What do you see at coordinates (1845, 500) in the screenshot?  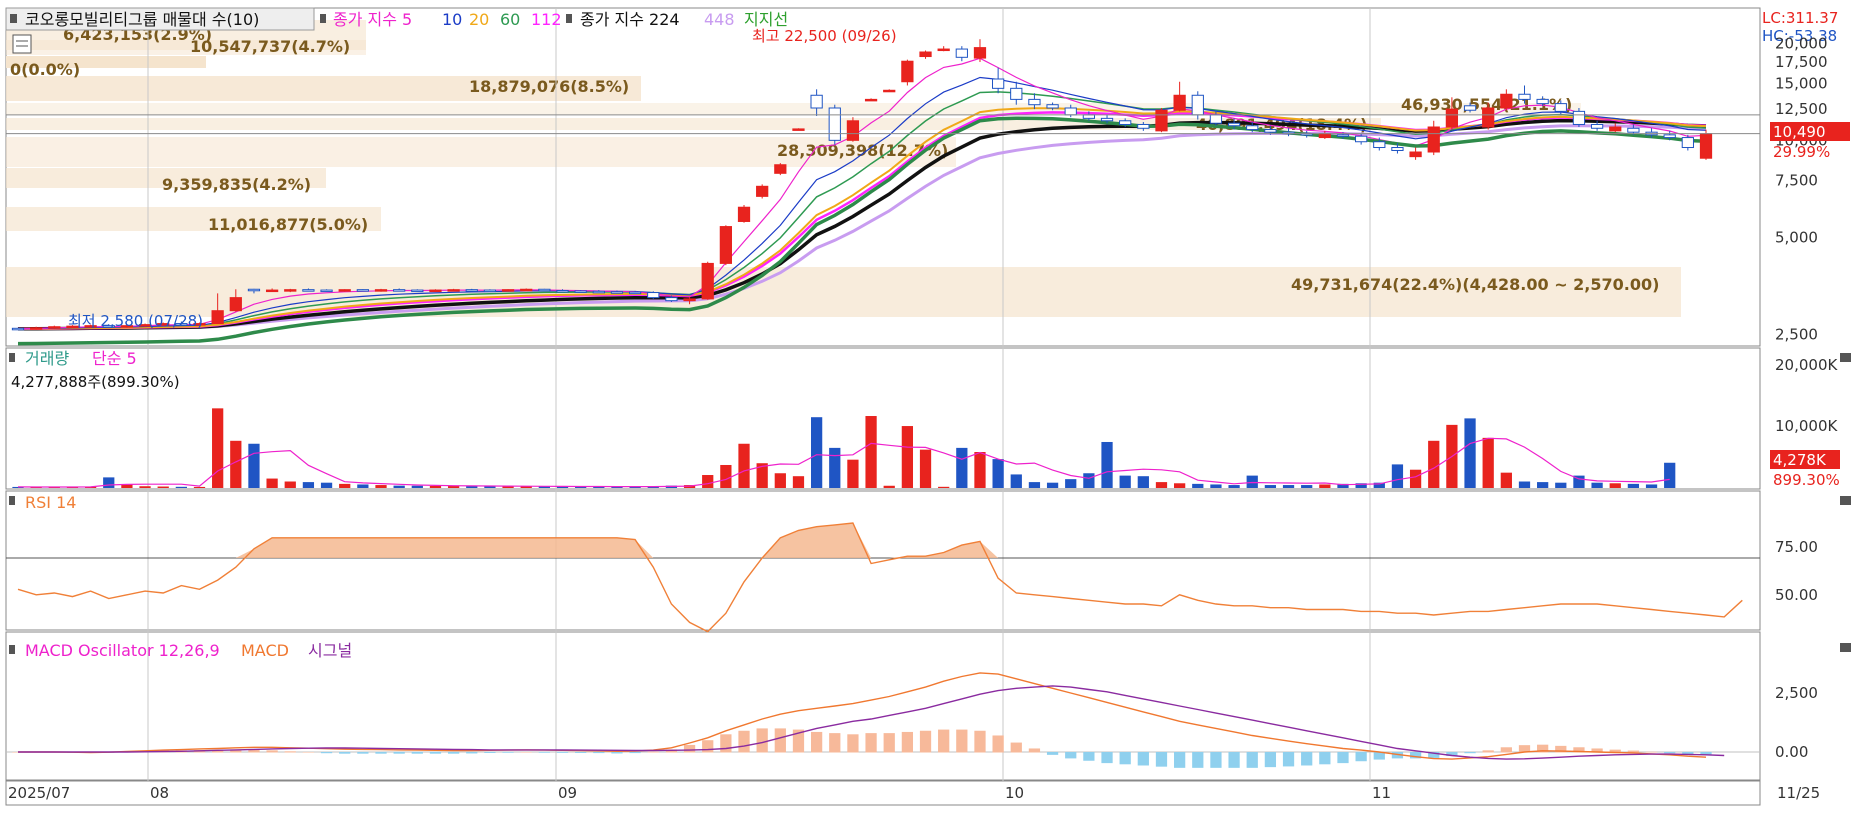 I see `rsi-close-icon` at bounding box center [1845, 500].